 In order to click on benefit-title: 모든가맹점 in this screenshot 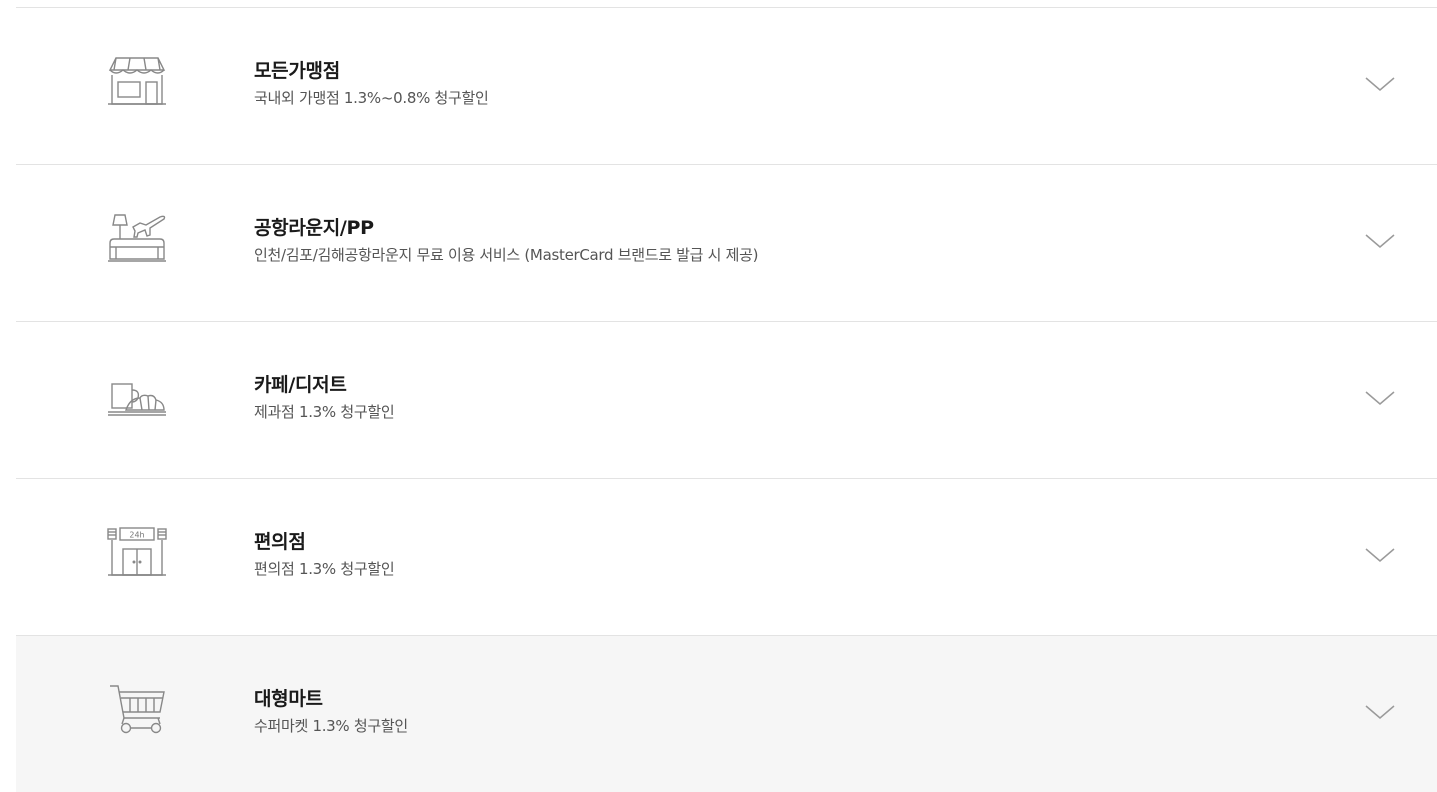, I will do `click(297, 71)`.